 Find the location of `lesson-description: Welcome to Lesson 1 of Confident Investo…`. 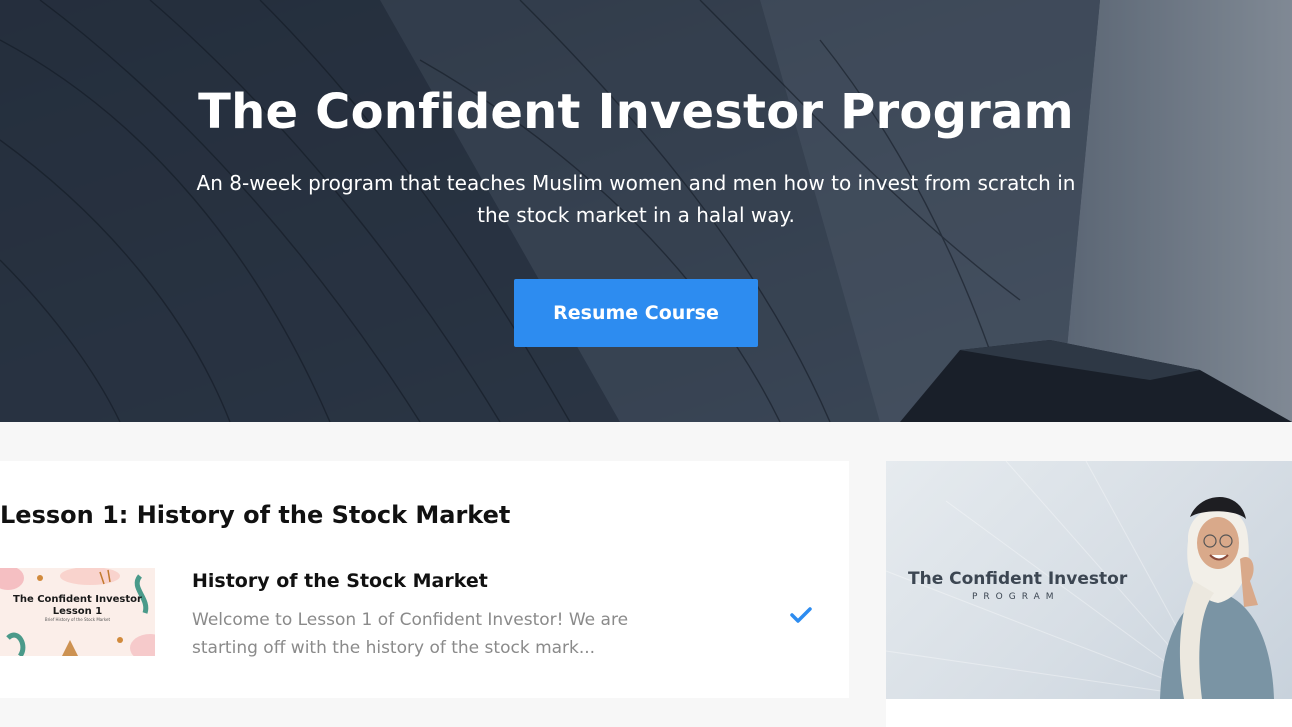

lesson-description: Welcome to Lesson 1 of Confident Investo… is located at coordinates (410, 634).